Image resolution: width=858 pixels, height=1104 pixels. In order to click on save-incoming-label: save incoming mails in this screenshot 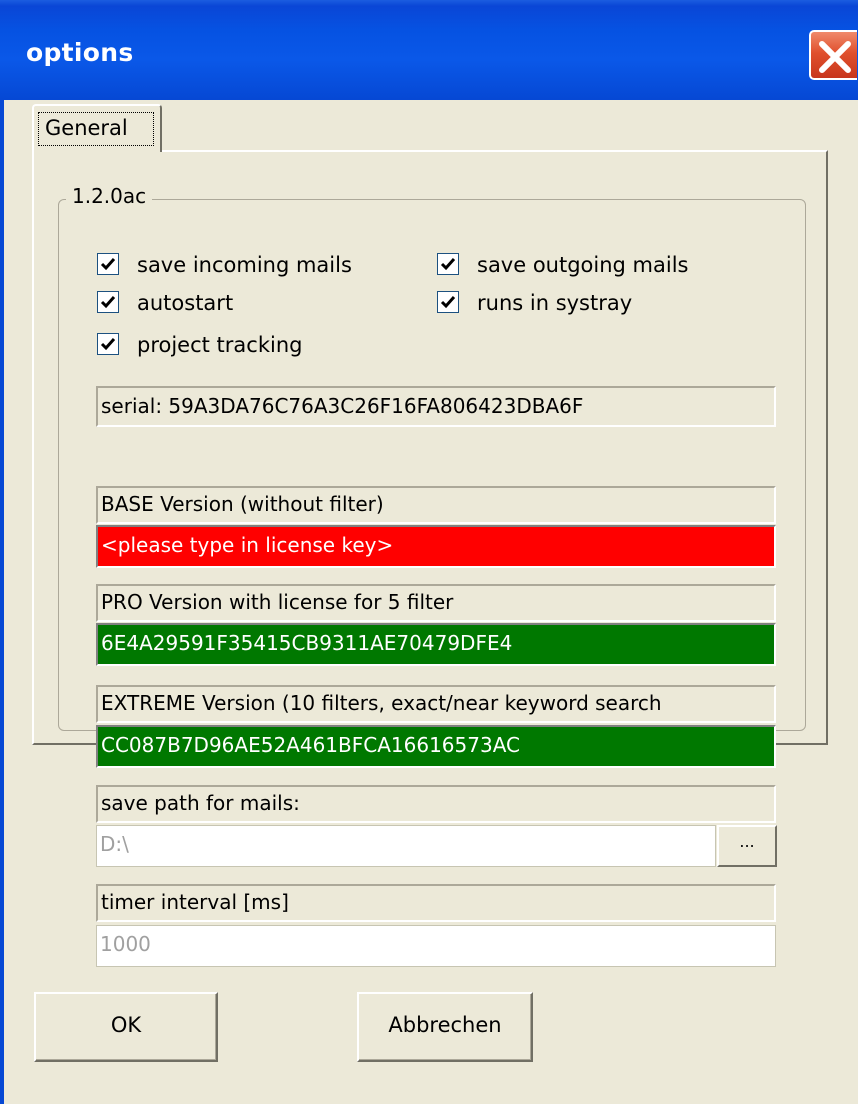, I will do `click(244, 265)`.